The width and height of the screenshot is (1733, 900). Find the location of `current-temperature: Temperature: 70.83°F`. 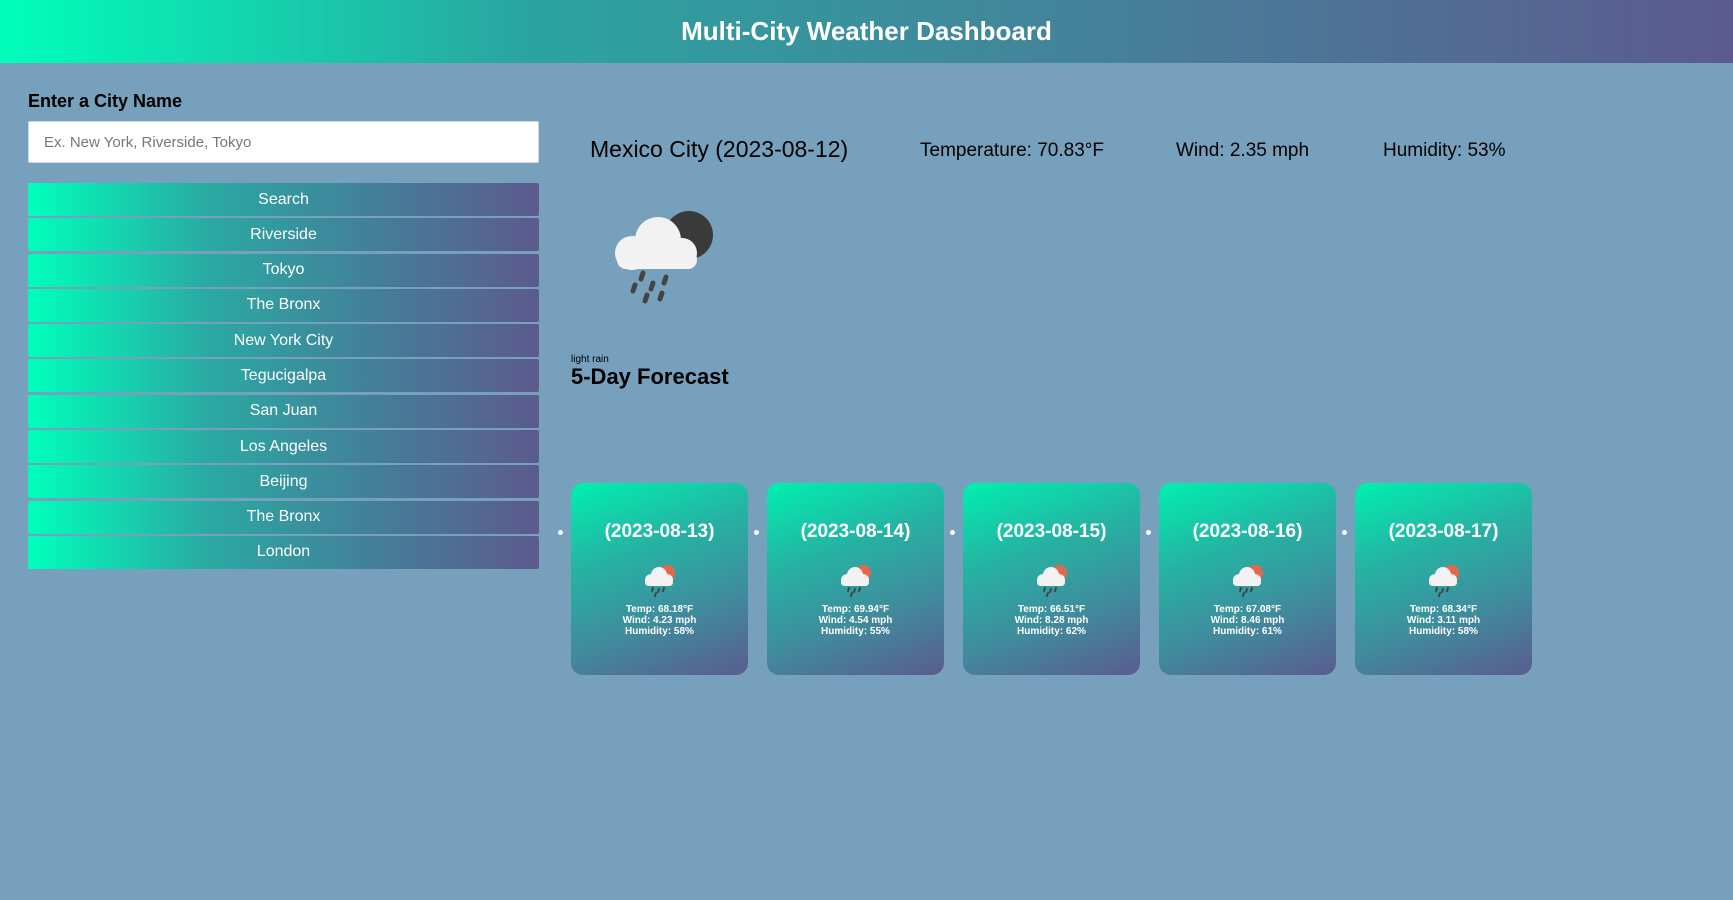

current-temperature: Temperature: 70.83°F is located at coordinates (1012, 150).